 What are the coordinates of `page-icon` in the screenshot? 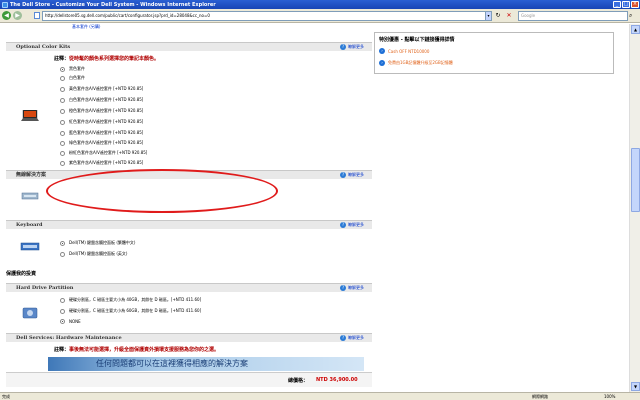 It's located at (37, 15).